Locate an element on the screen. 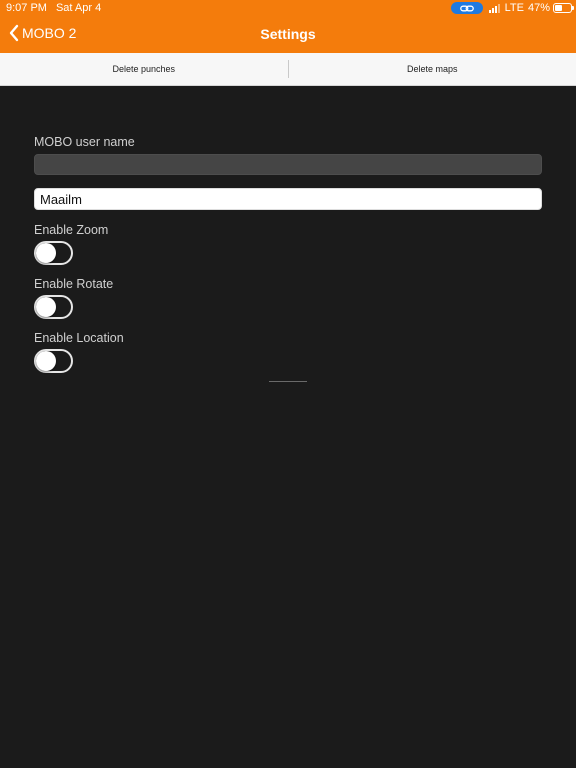  battery-icon is located at coordinates (563, 8).